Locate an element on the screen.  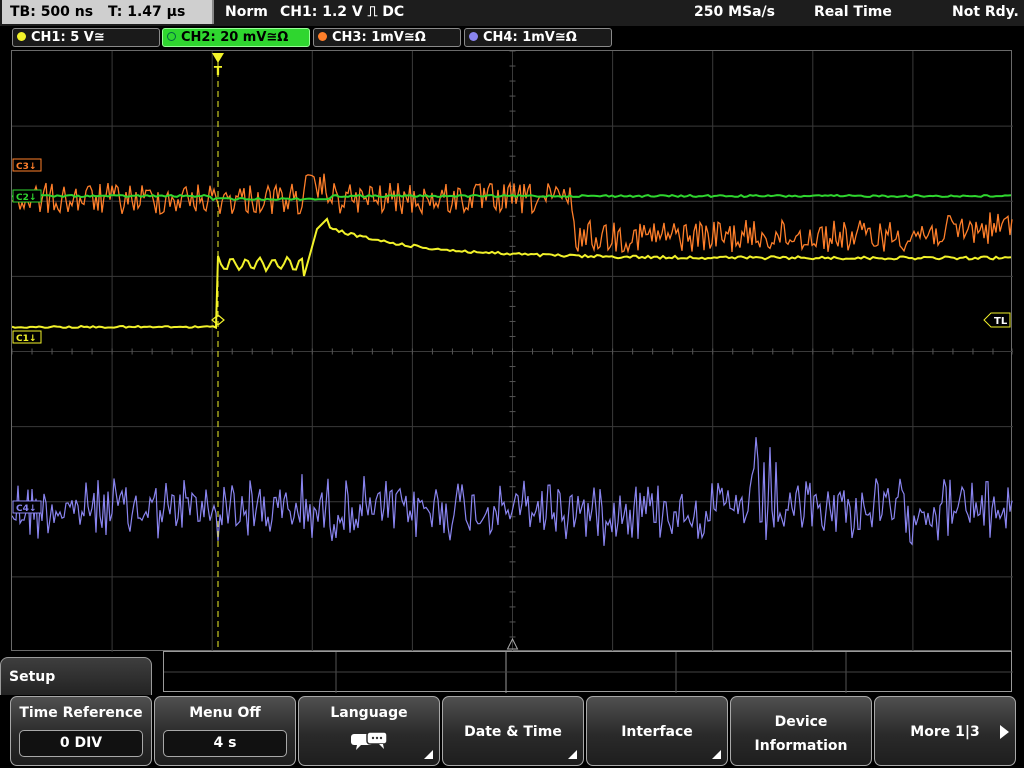
speech-bubble-icon is located at coordinates (369, 740).